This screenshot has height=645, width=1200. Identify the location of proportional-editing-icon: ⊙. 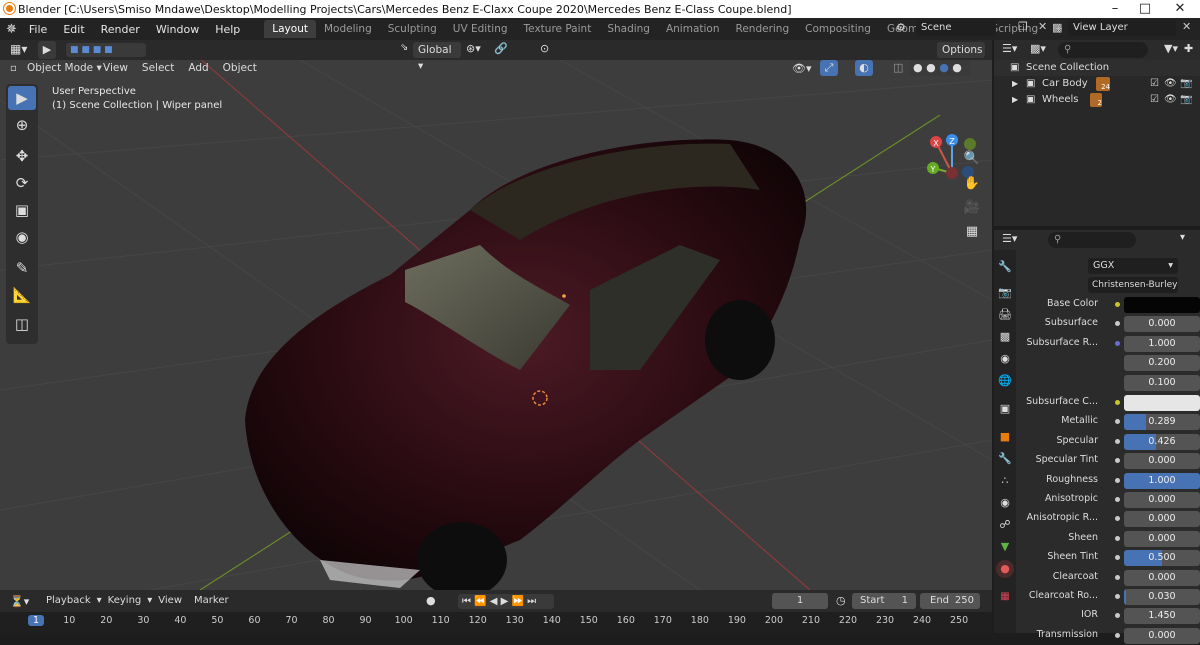
(544, 48).